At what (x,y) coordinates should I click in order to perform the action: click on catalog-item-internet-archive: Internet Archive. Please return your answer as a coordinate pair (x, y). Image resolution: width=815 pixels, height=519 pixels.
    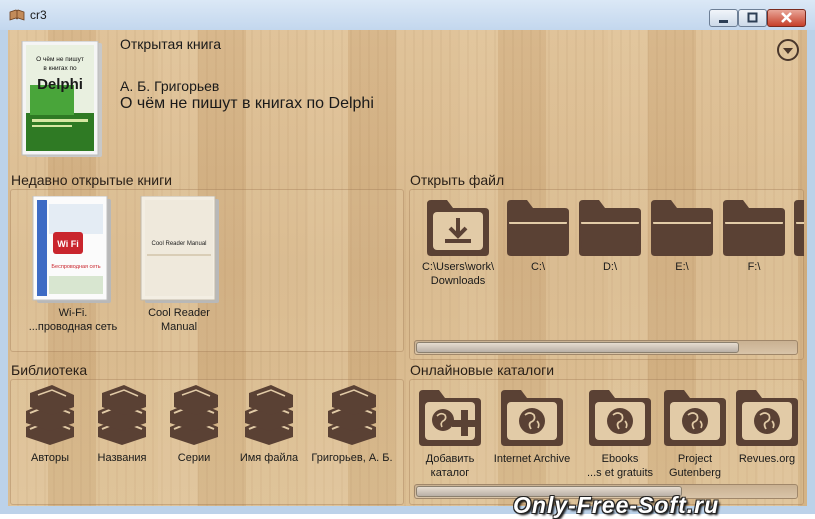
    Looking at the image, I should click on (532, 438).